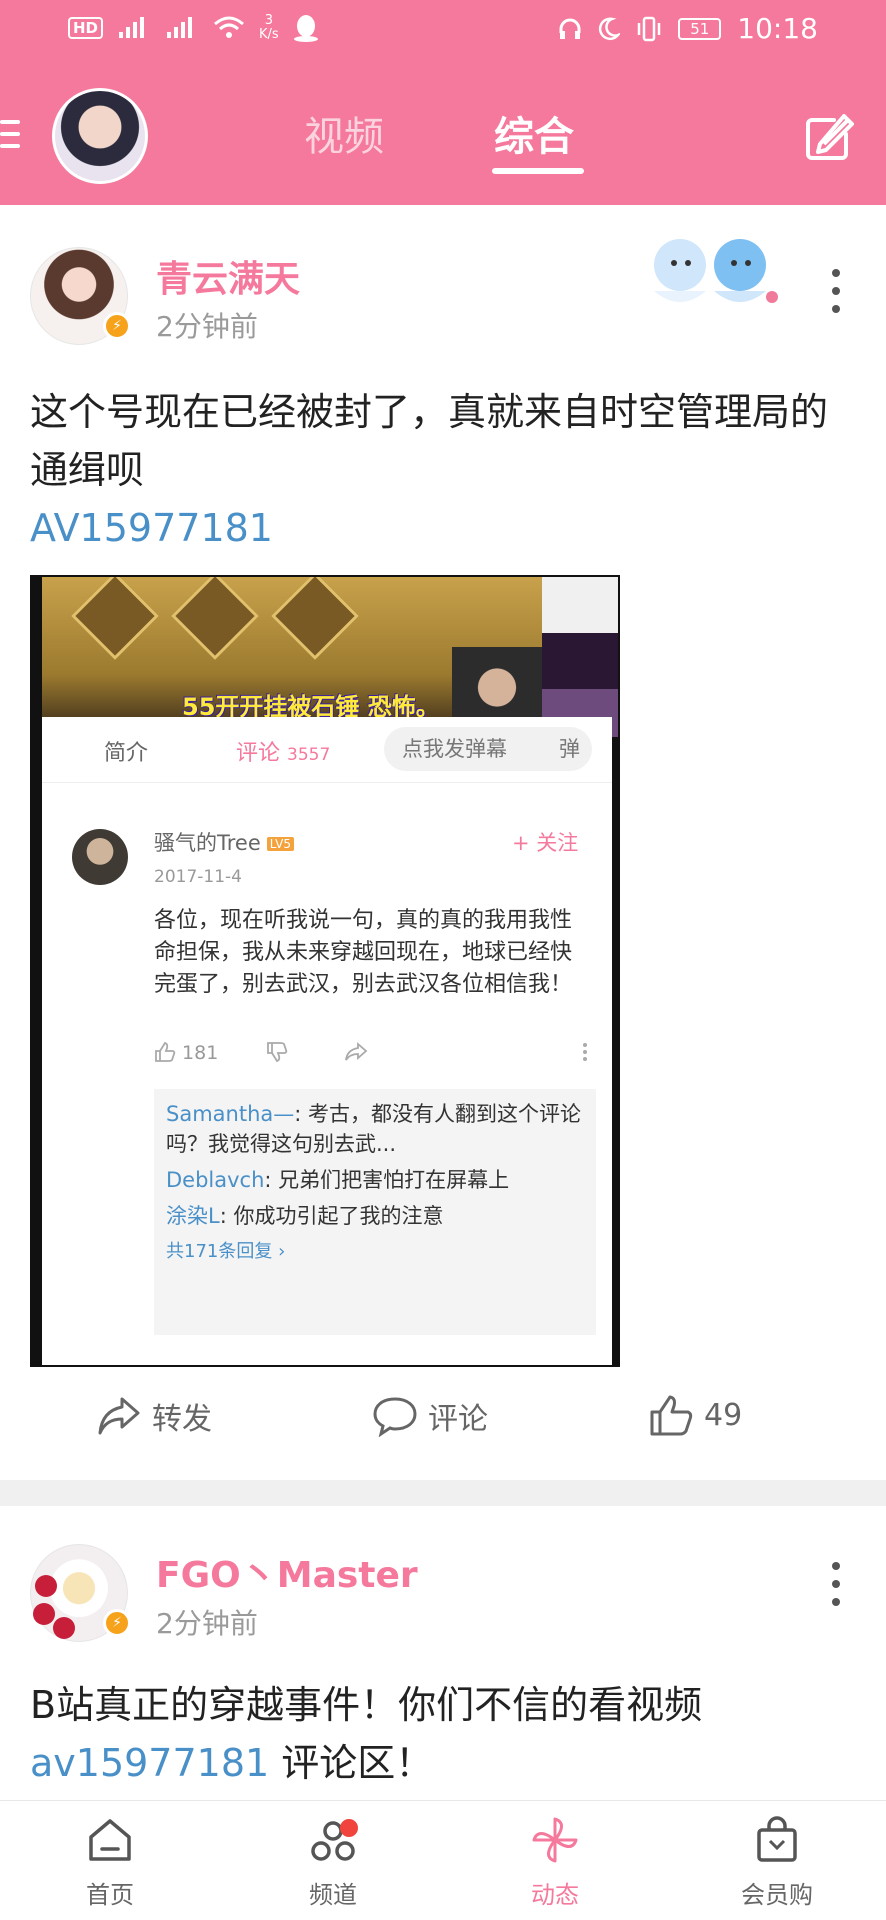  What do you see at coordinates (534, 133) in the screenshot?
I see `tab-all: 综合` at bounding box center [534, 133].